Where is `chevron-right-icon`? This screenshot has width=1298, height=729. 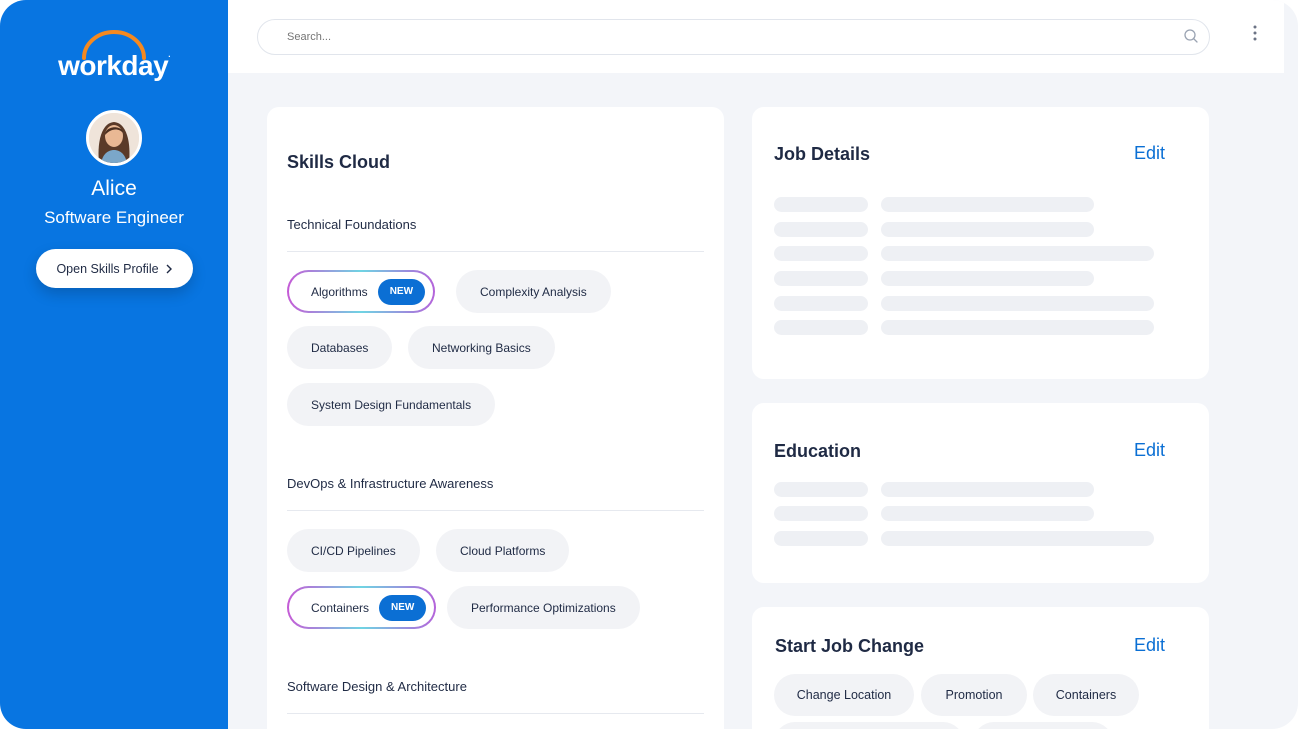 chevron-right-icon is located at coordinates (169, 268).